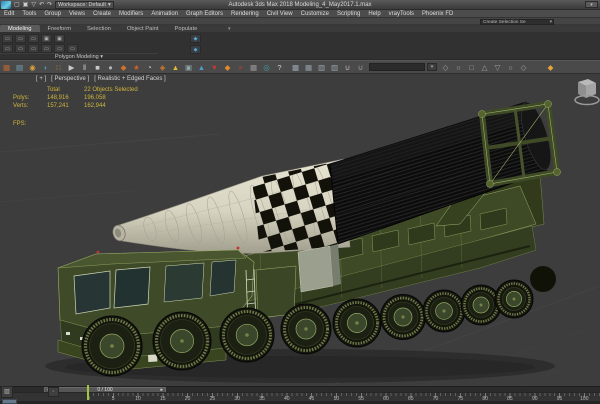 Image resolution: width=600 pixels, height=404 pixels. Describe the element at coordinates (52, 14) in the screenshot. I see `menu-item: Group` at that location.